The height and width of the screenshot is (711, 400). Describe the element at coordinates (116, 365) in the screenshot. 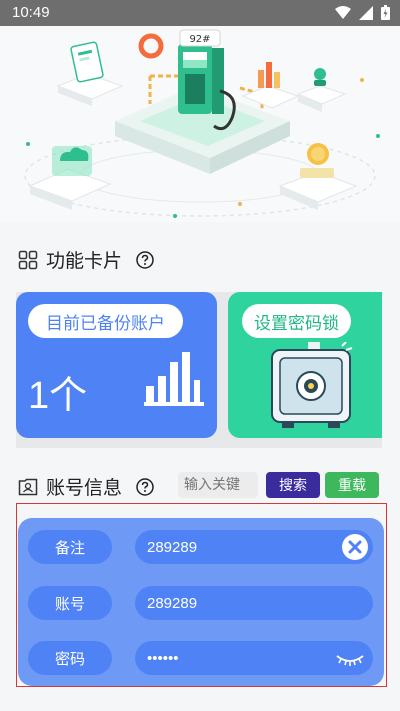

I see `backup-accounts-card: 目前已备份账户 1个` at that location.